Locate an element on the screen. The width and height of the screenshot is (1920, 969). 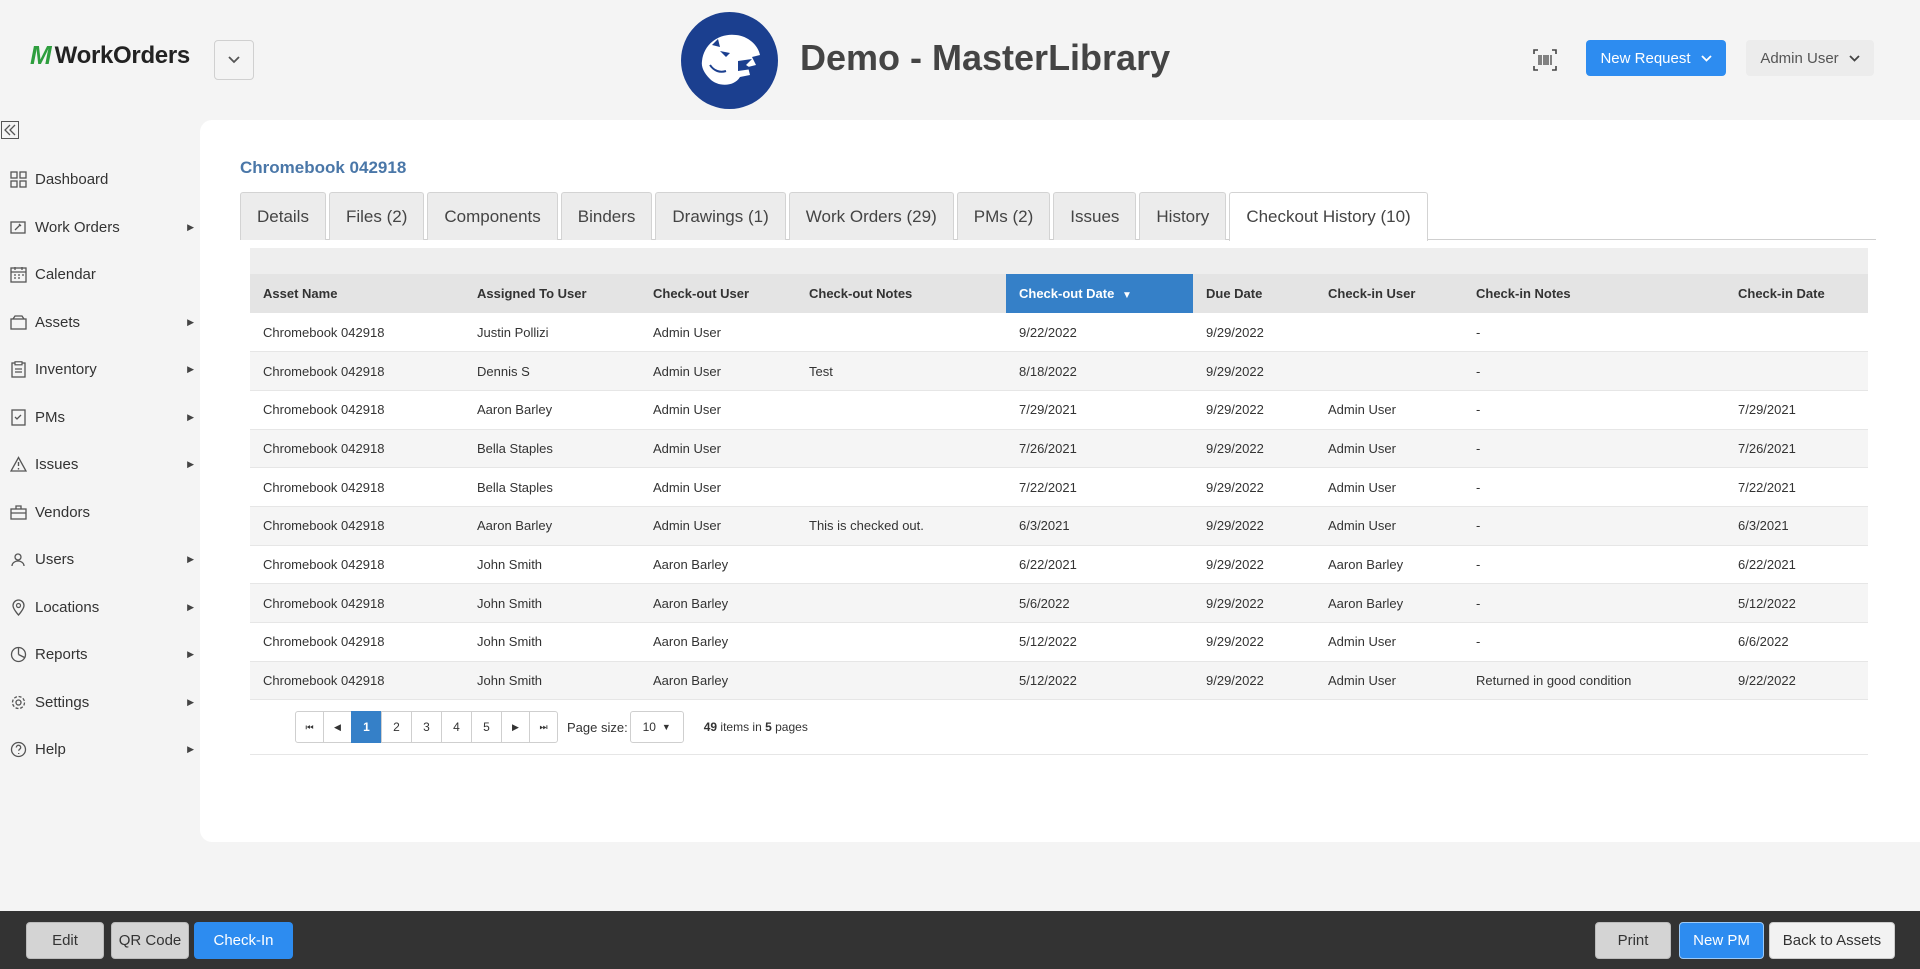
column-header-check-in-date: Check-in Date is located at coordinates (1796, 293).